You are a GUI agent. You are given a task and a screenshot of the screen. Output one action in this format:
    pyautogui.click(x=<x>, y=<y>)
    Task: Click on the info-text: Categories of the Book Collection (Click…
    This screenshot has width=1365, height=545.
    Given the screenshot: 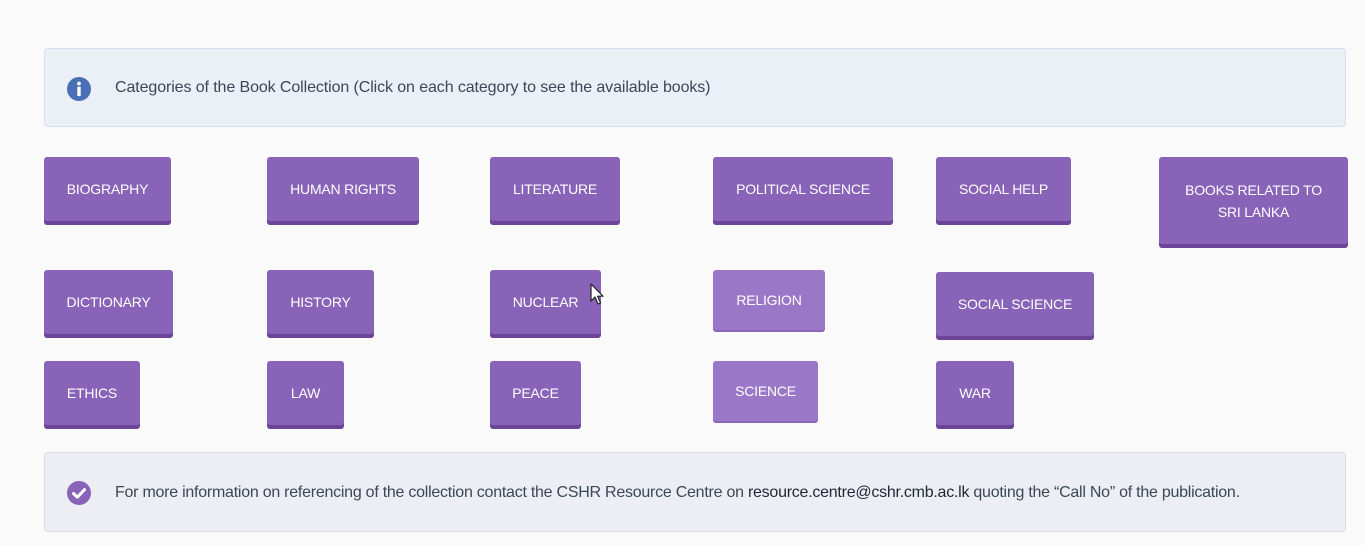 What is the action you would take?
    pyautogui.click(x=413, y=87)
    